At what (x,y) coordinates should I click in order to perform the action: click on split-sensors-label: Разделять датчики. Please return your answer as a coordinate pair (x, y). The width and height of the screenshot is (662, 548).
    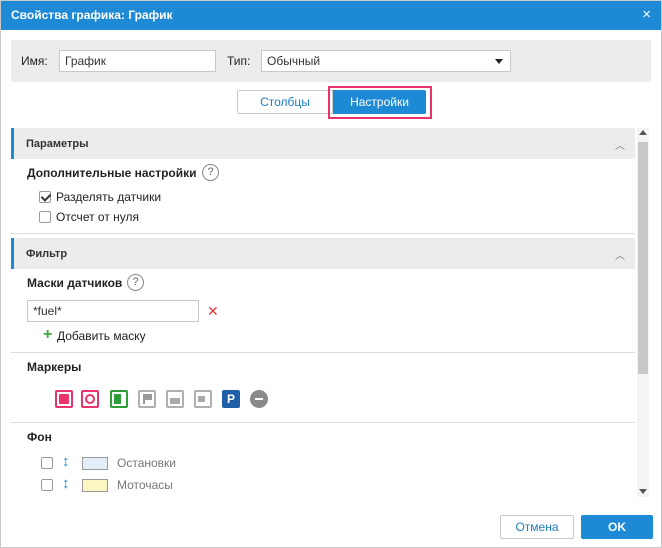
    Looking at the image, I should click on (109, 197).